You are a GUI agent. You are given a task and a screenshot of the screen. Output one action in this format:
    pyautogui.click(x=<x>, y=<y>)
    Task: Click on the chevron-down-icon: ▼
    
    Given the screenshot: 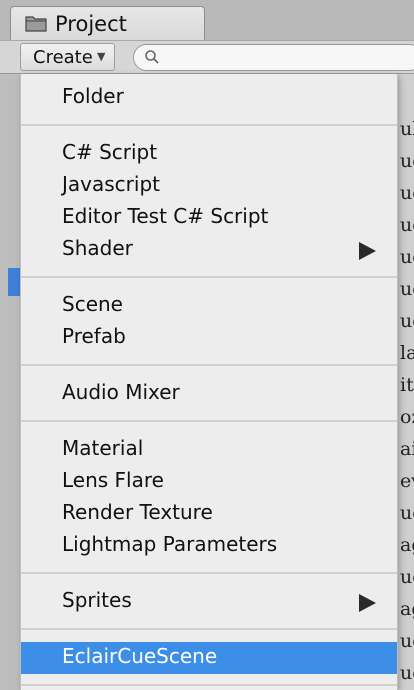 What is the action you would take?
    pyautogui.click(x=101, y=56)
    